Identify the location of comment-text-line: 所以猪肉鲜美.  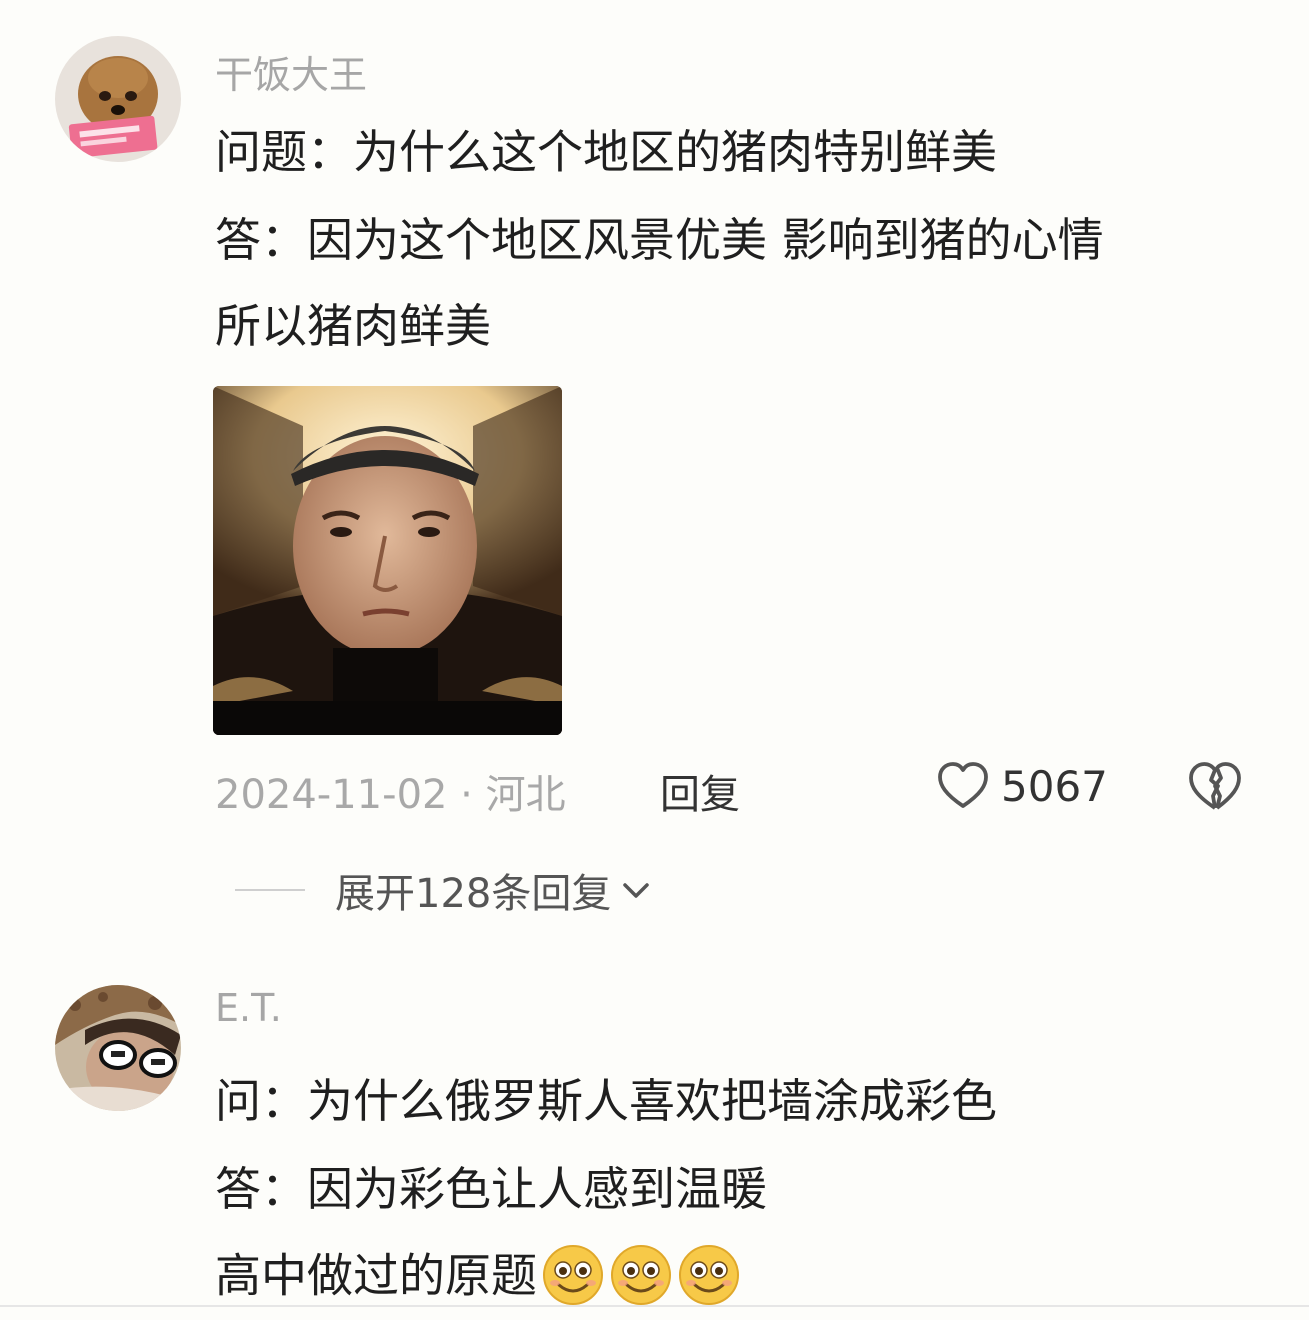
(353, 326).